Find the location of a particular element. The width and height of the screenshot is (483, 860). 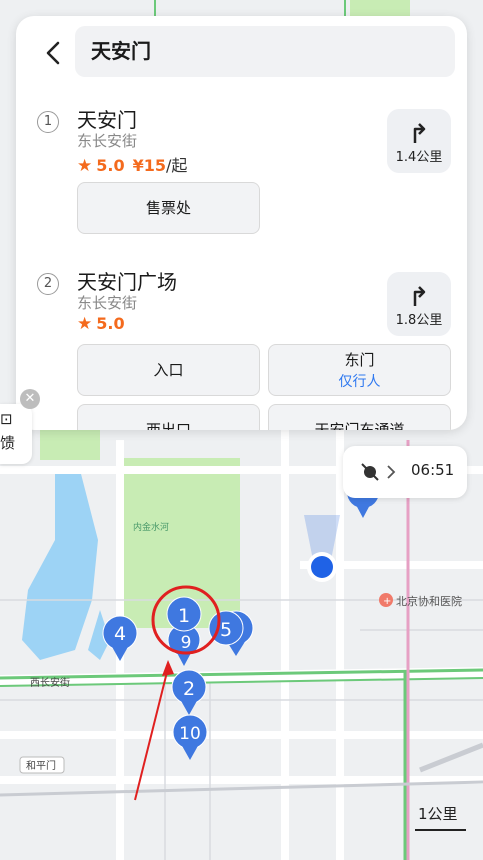

navigate-button: 1.4公里 is located at coordinates (419, 141).